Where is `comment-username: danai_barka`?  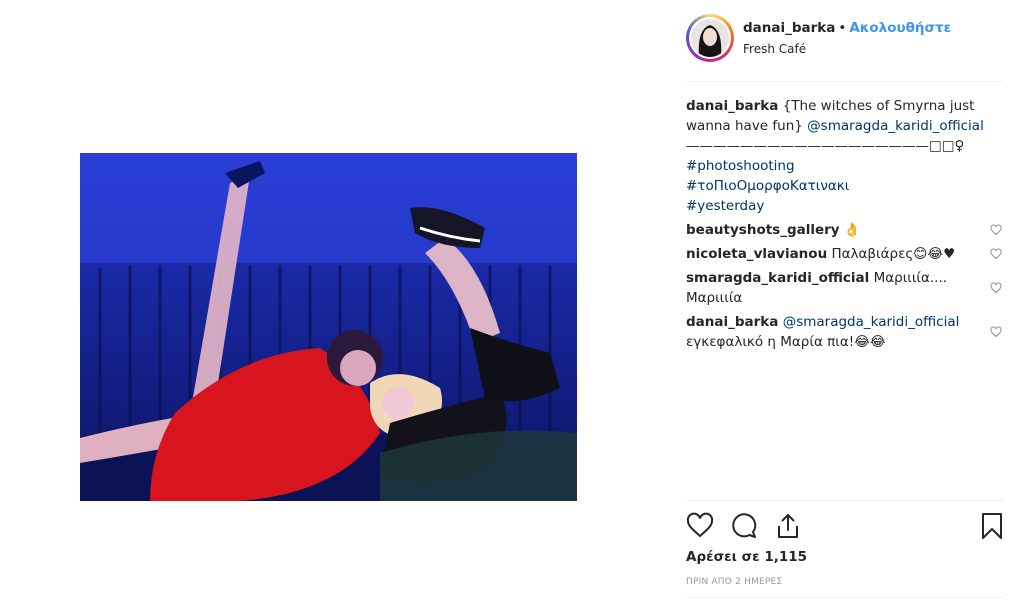 comment-username: danai_barka is located at coordinates (732, 322).